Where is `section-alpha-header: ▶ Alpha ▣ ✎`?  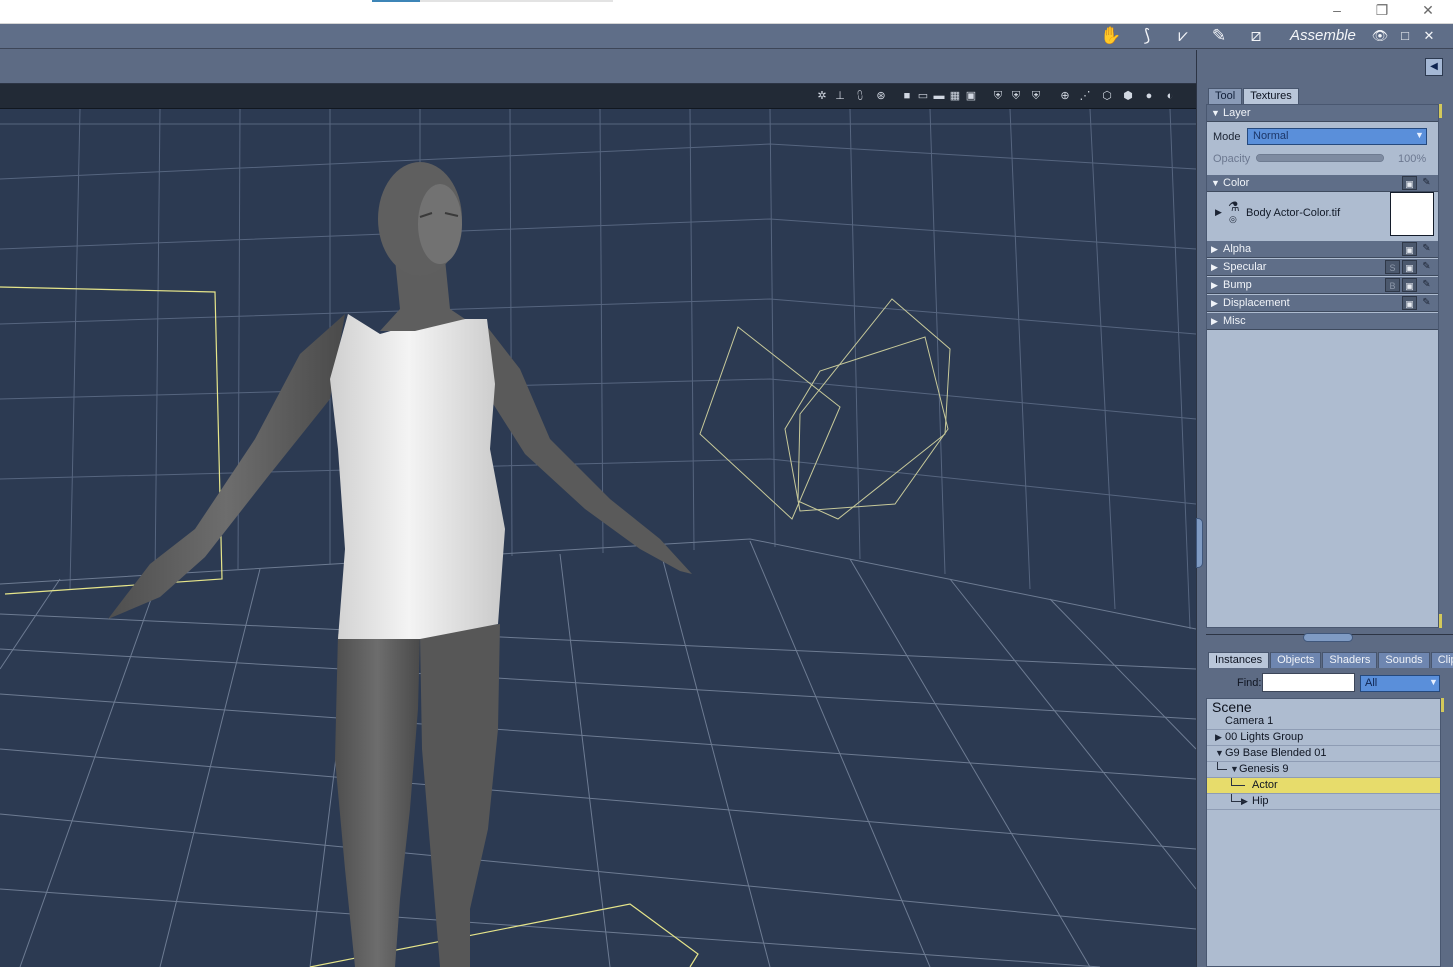 section-alpha-header: ▶ Alpha ▣ ✎ is located at coordinates (1322, 249).